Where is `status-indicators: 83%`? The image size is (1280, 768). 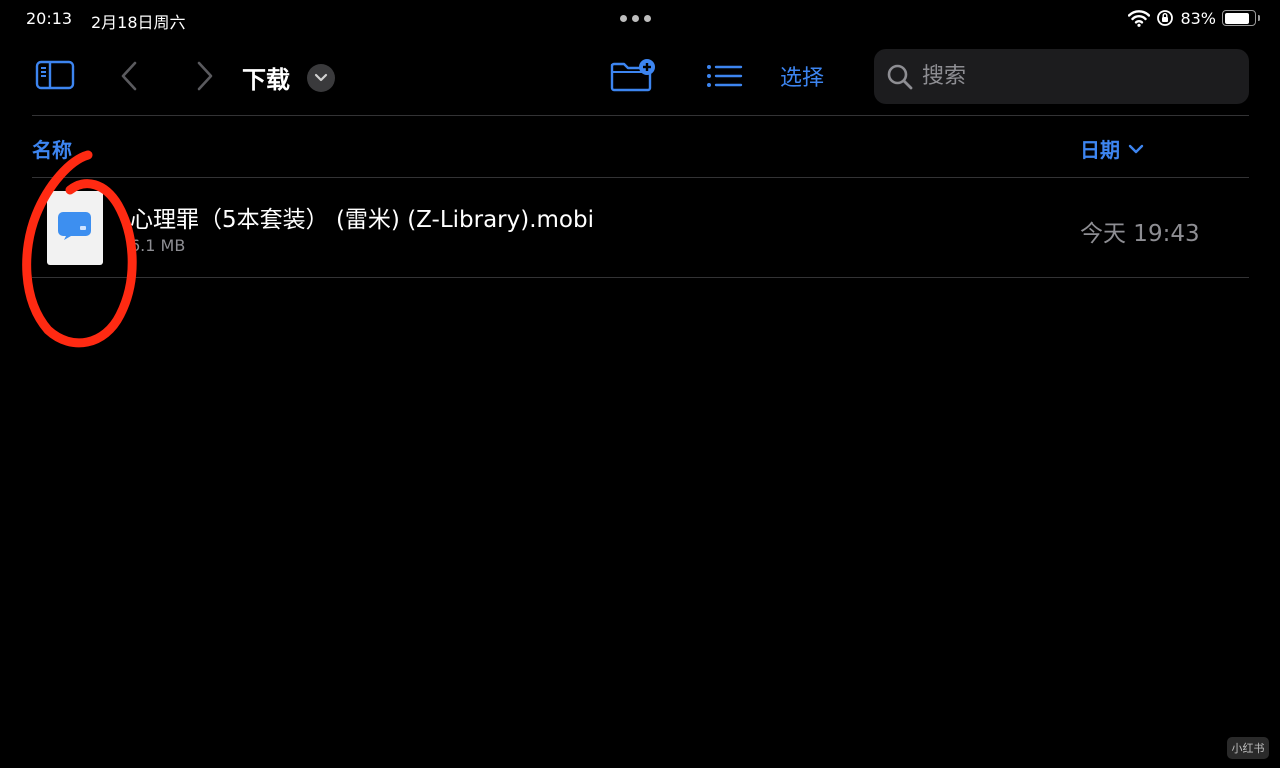
status-indicators: 83% is located at coordinates (1194, 18).